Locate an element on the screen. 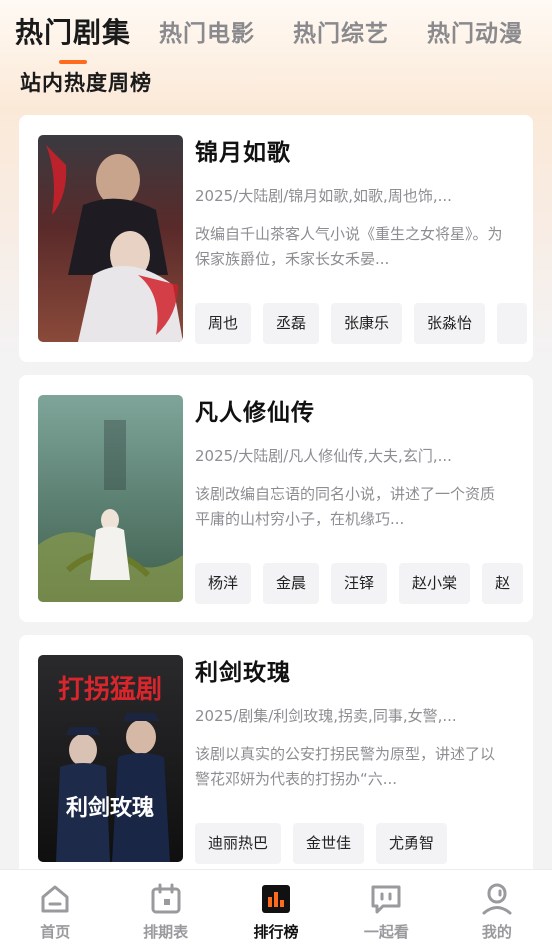 The image size is (552, 951). actor-list: 周也 丞磊 张康乐 张淼怡 is located at coordinates (364, 323).